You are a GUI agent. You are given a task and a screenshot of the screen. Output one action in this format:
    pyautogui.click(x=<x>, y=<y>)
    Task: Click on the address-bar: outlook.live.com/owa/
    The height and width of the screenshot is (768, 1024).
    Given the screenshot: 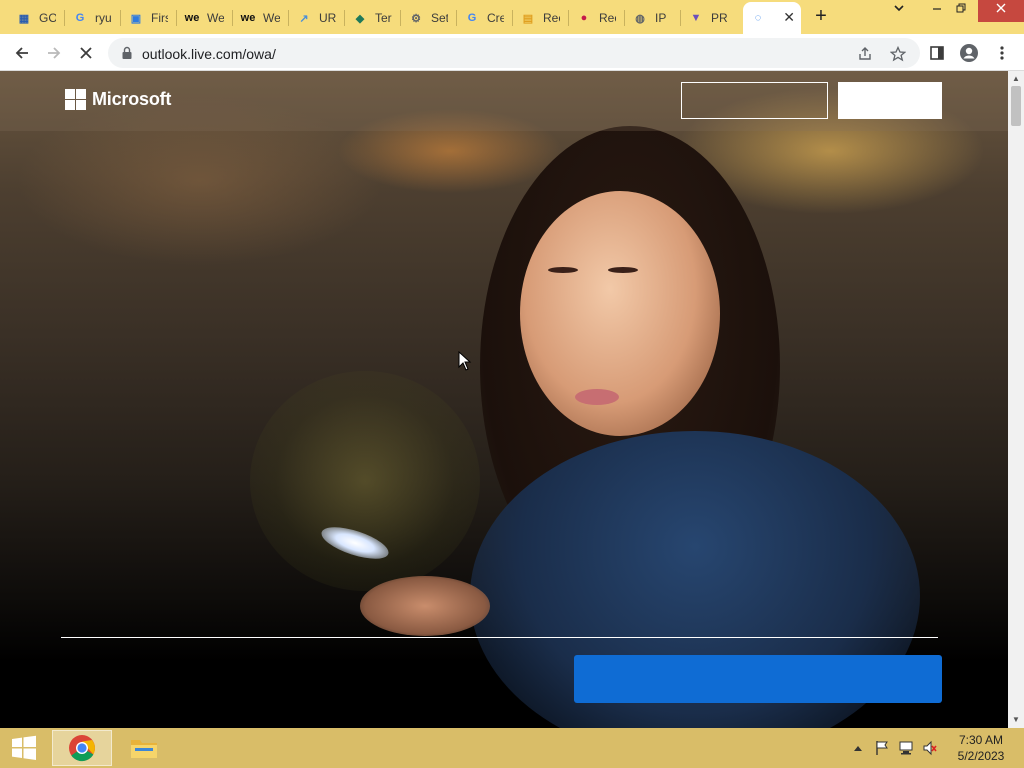 What is the action you would take?
    pyautogui.click(x=514, y=53)
    